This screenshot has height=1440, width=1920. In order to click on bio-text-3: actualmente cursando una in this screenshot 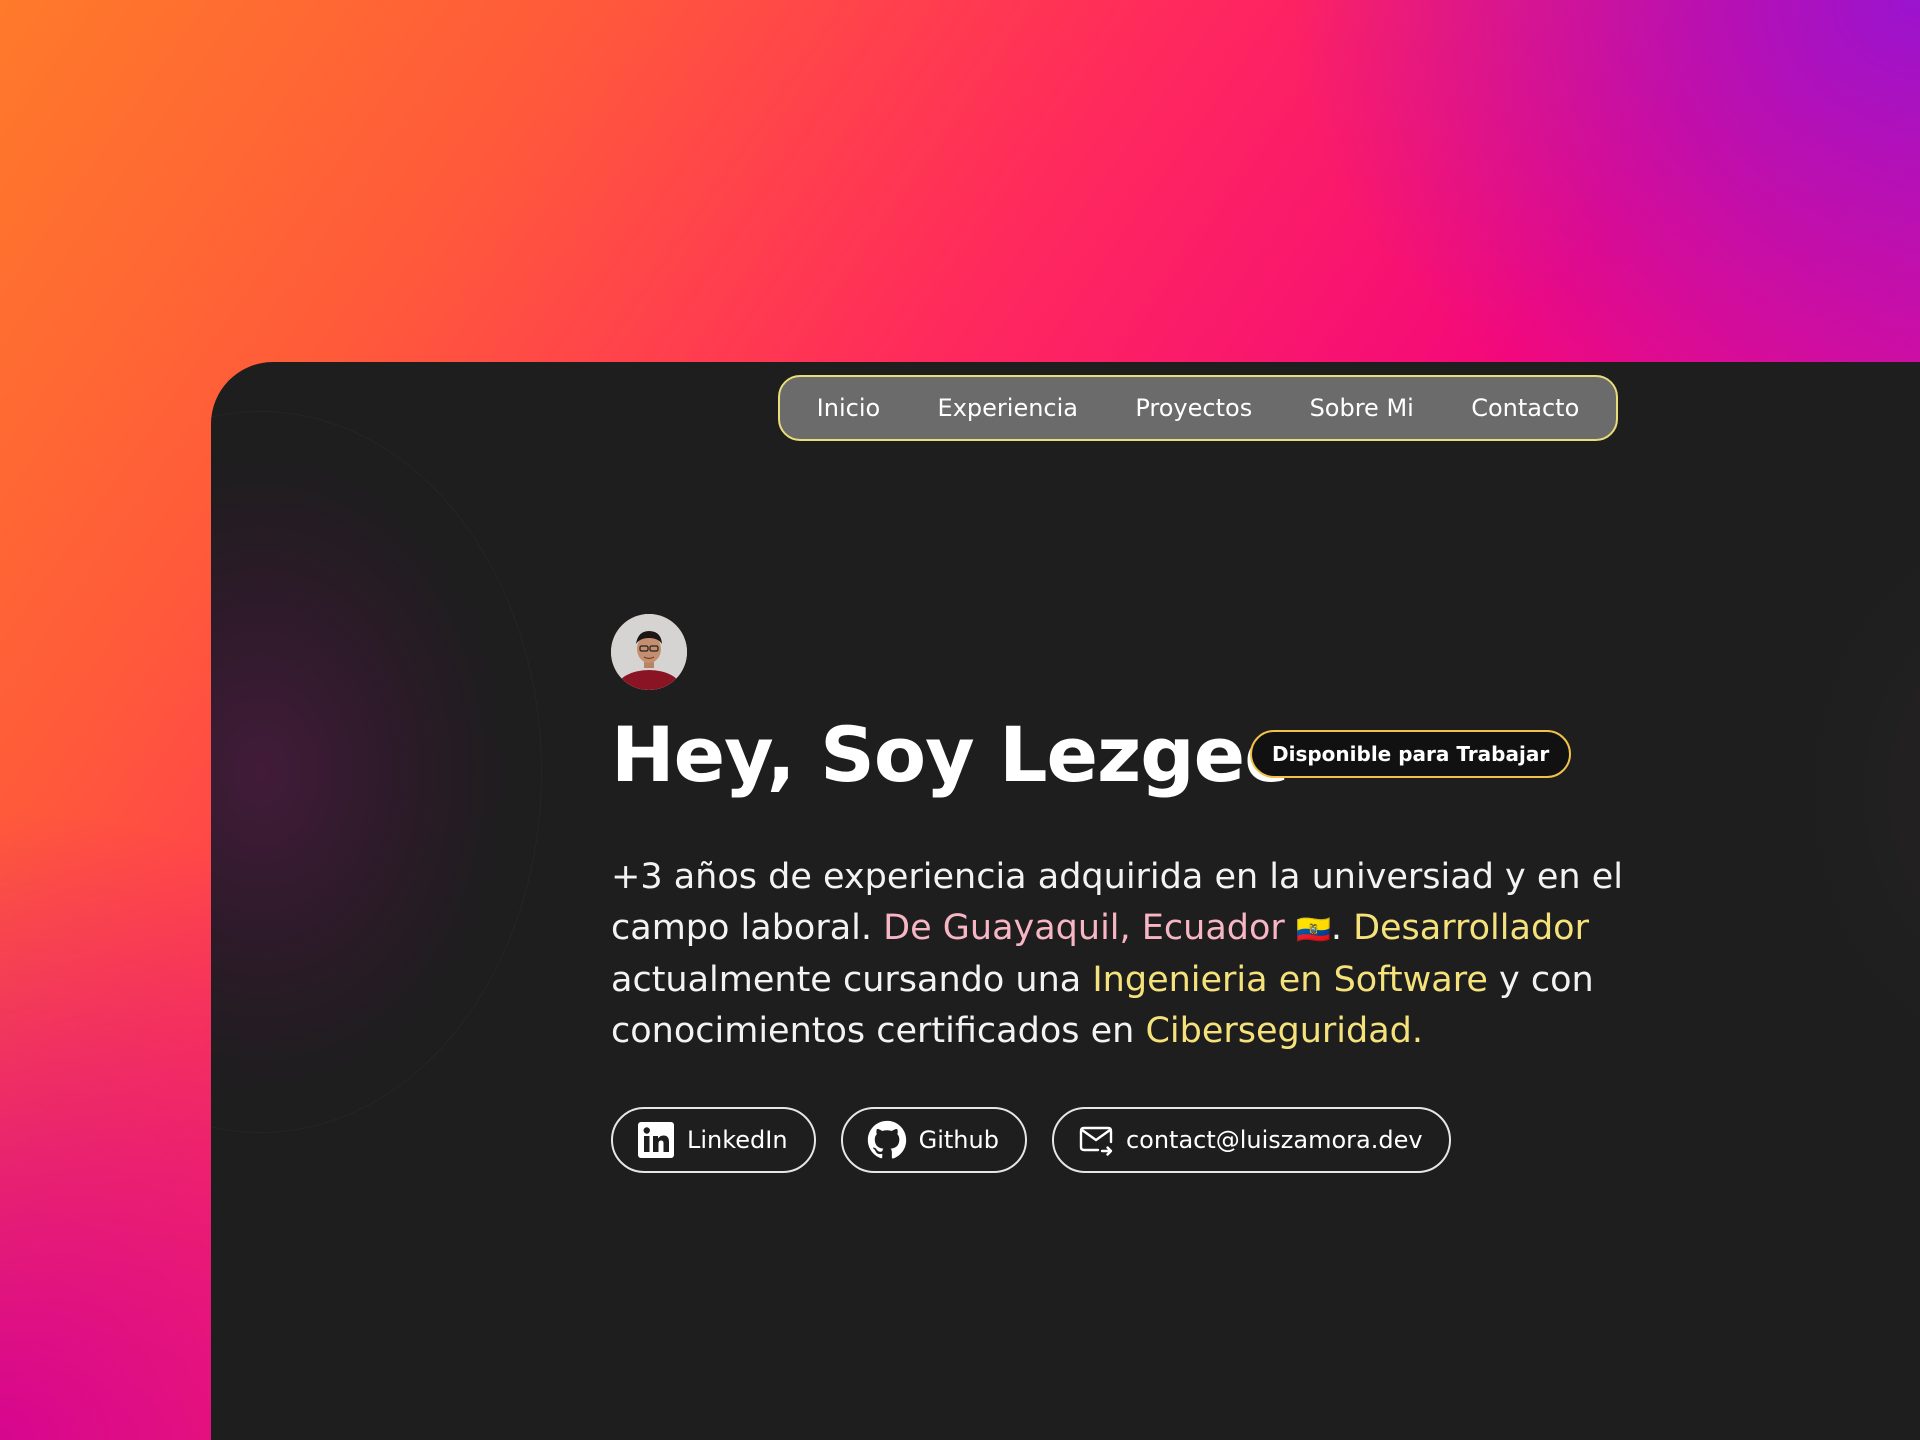, I will do `click(852, 980)`.